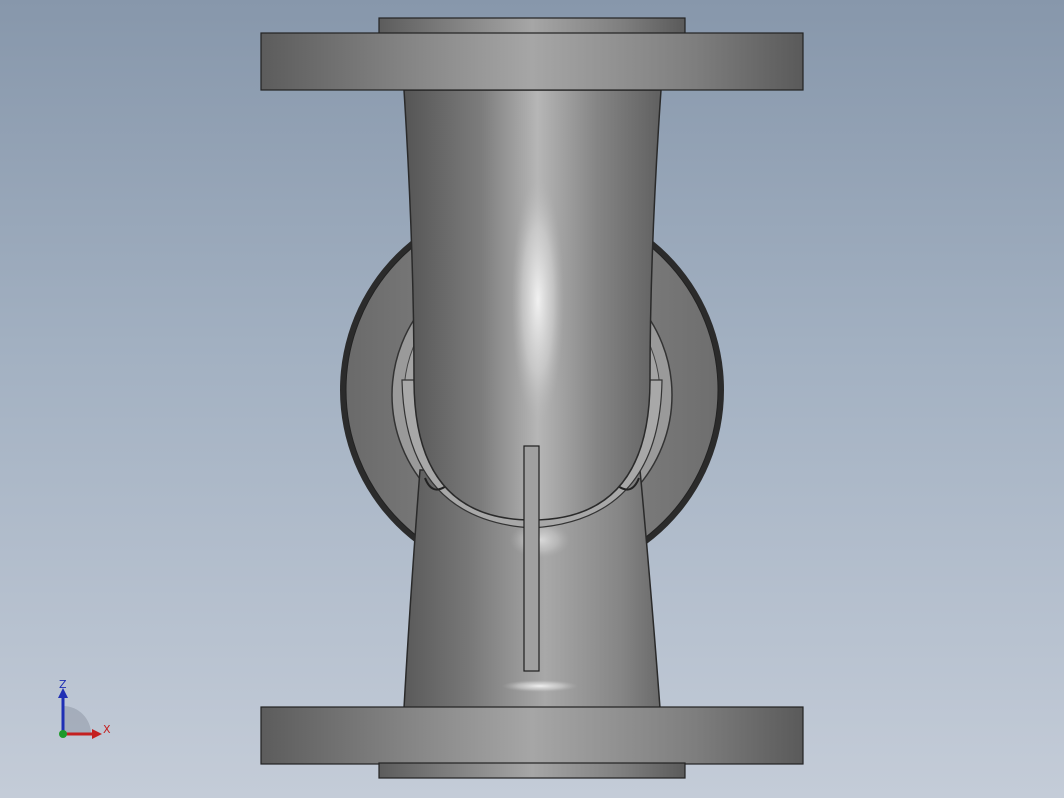  Describe the element at coordinates (63, 734) in the screenshot. I see `triad-origin` at that location.